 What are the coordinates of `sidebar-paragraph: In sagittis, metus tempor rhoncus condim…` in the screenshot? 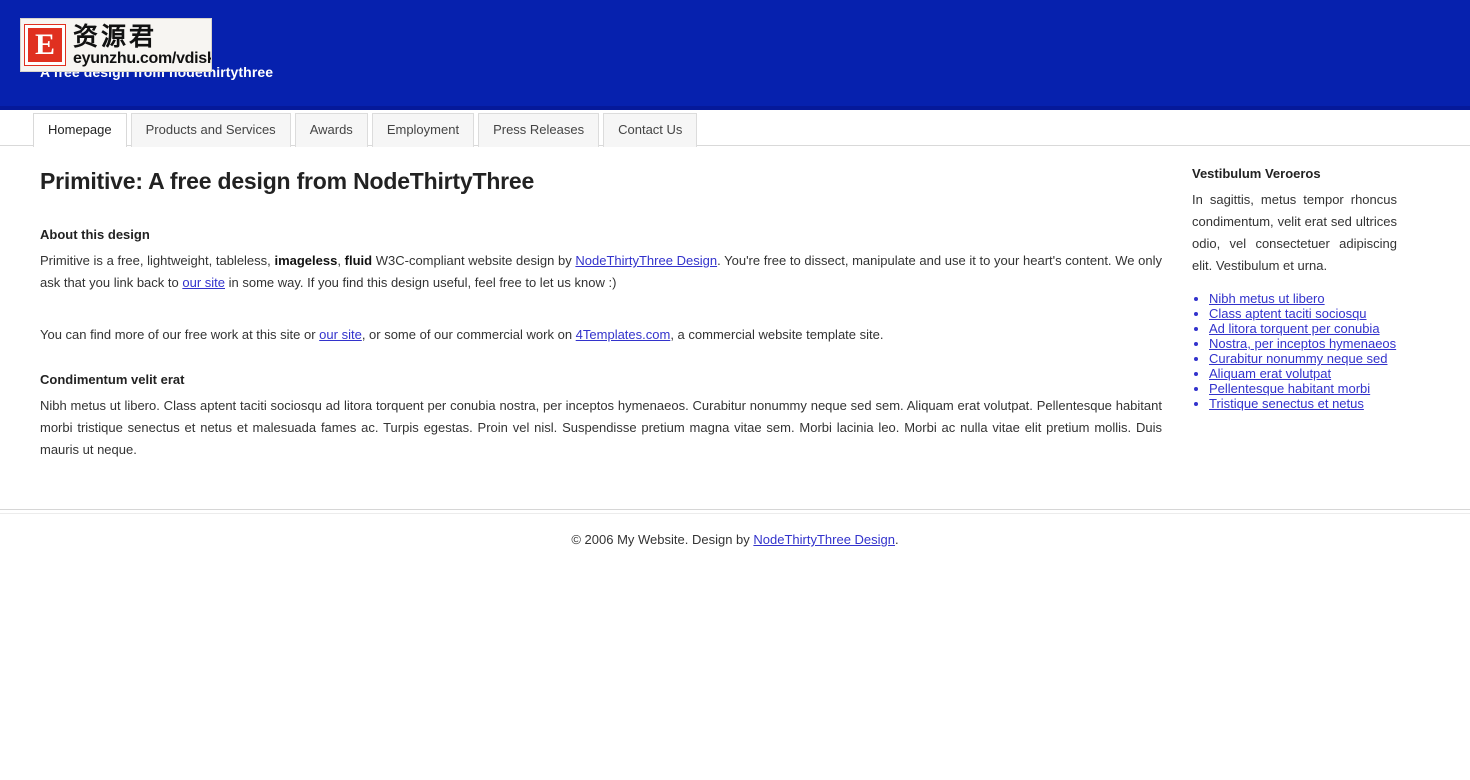 It's located at (1294, 232).